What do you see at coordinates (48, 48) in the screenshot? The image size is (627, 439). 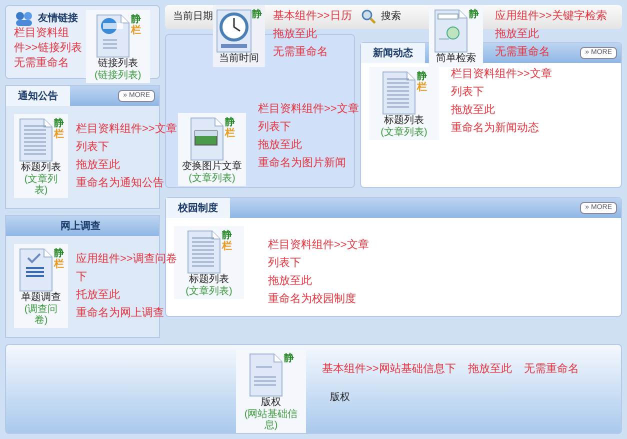 I see `instruction-text: 件>>链接列表` at bounding box center [48, 48].